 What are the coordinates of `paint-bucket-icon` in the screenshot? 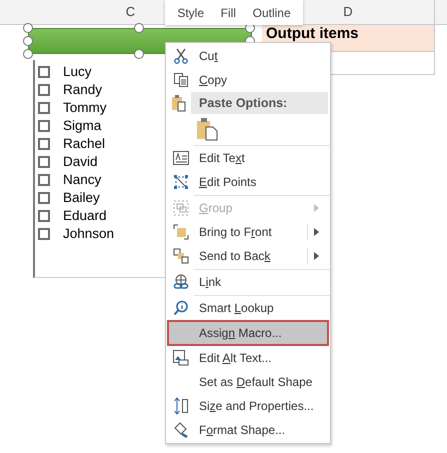 It's located at (181, 430).